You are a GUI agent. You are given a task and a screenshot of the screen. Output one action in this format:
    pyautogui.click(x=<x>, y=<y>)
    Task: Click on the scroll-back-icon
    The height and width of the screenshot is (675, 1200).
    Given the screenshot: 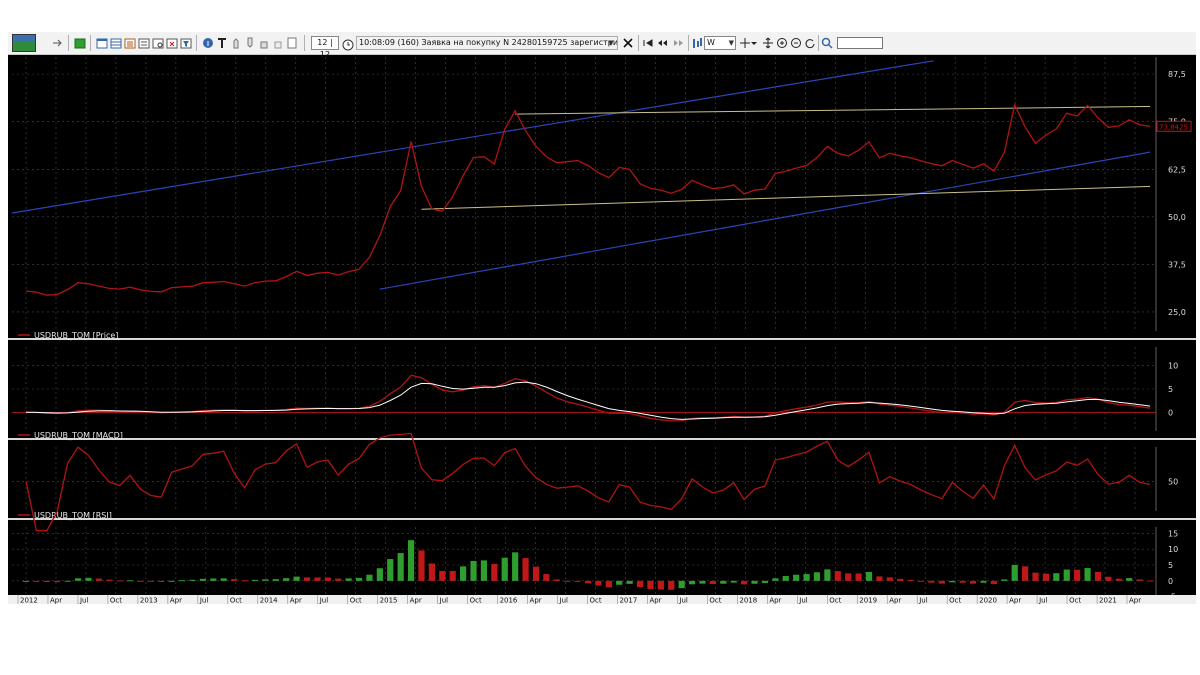 What is the action you would take?
    pyautogui.click(x=662, y=43)
    